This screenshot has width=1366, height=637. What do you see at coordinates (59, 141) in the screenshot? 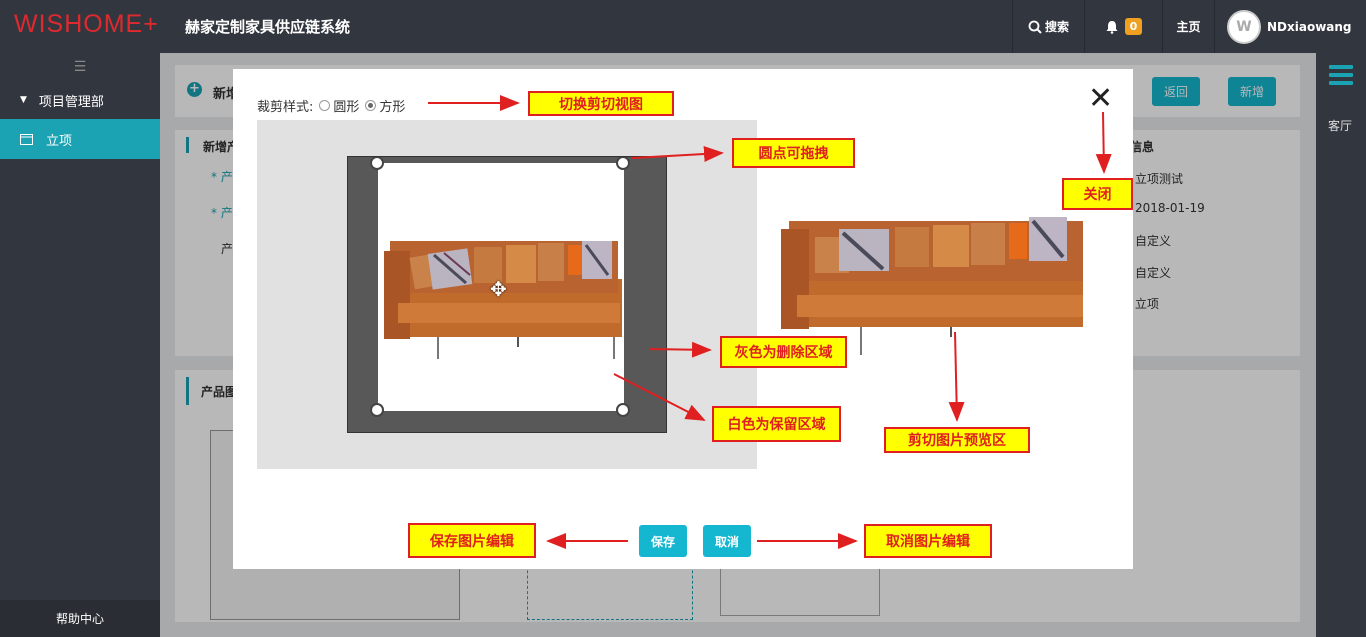
I see `sidebar-item-label: 立项` at bounding box center [59, 141].